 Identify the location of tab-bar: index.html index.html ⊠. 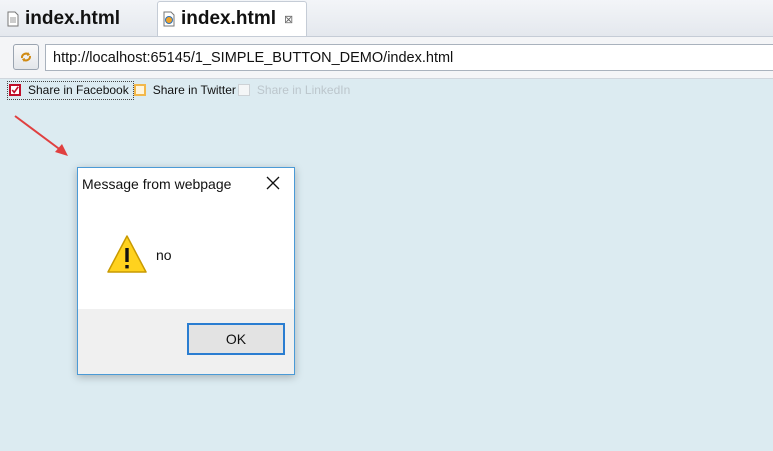
(386, 18).